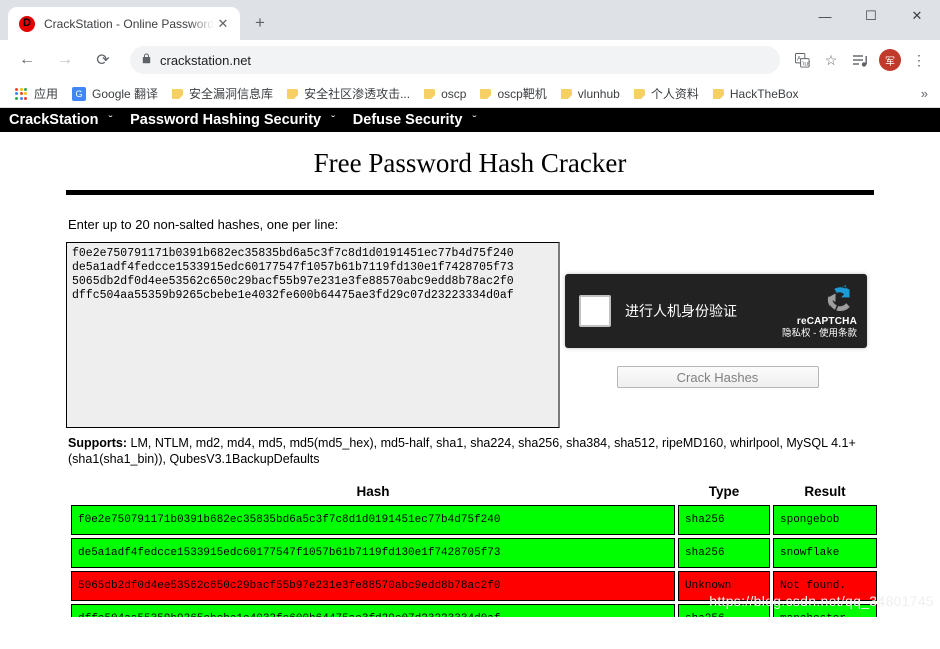 This screenshot has width=940, height=649. Describe the element at coordinates (146, 60) in the screenshot. I see `lock-icon` at that location.